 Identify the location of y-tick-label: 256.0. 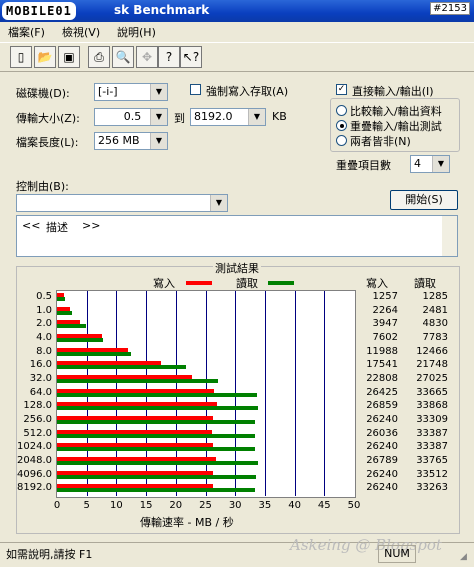
(37, 419).